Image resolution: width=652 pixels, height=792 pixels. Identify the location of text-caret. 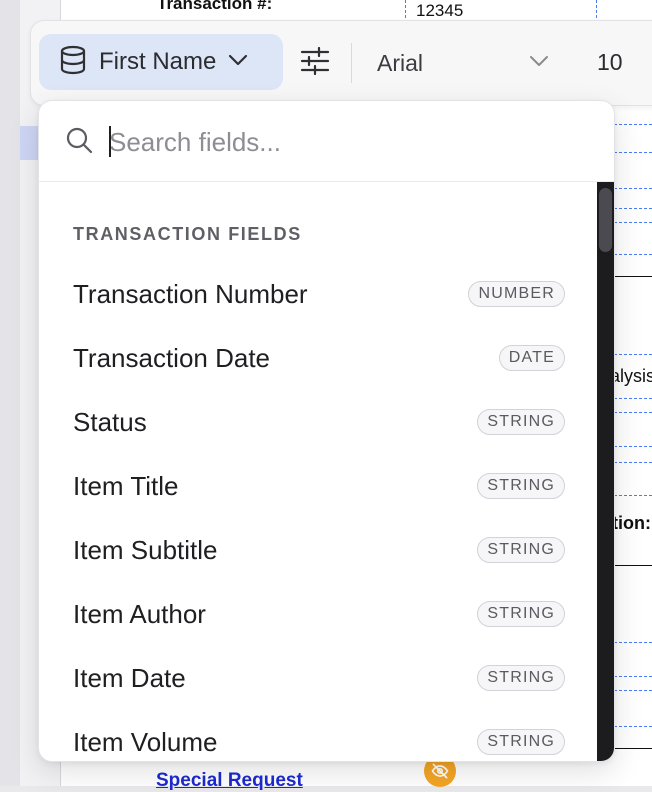
(110, 141).